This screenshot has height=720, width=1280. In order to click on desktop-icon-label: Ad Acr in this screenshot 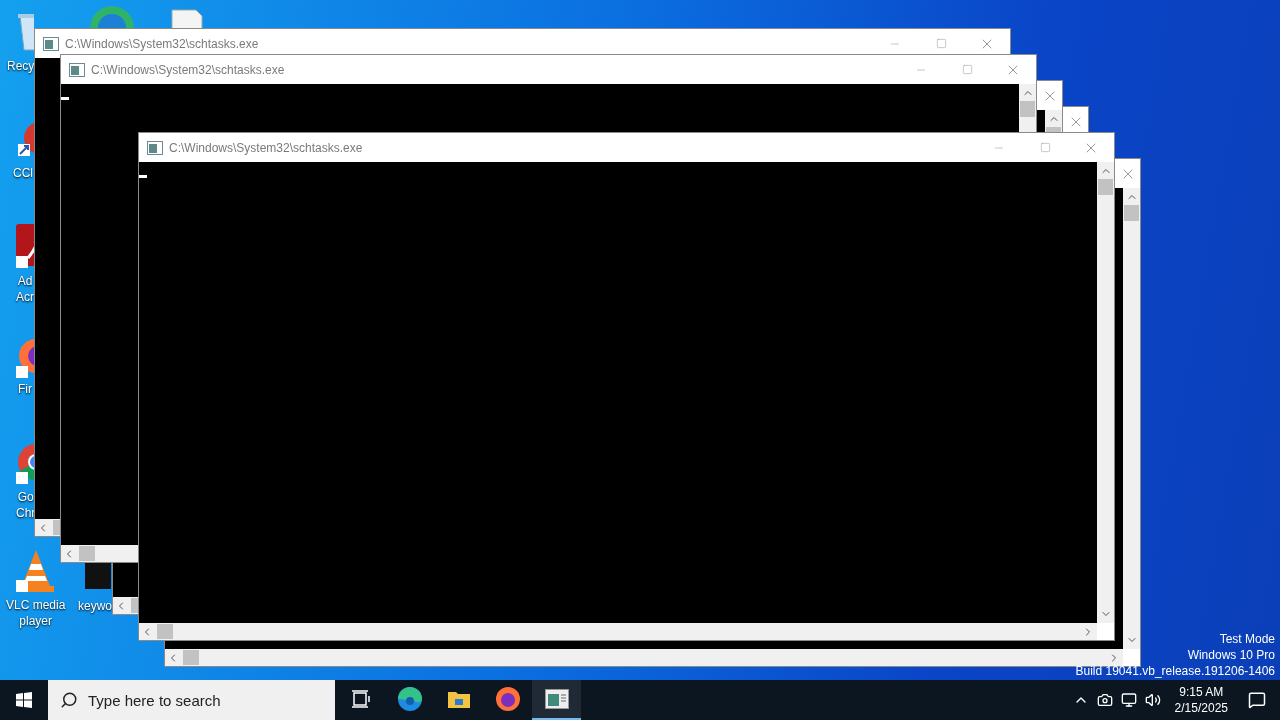, I will do `click(25, 289)`.